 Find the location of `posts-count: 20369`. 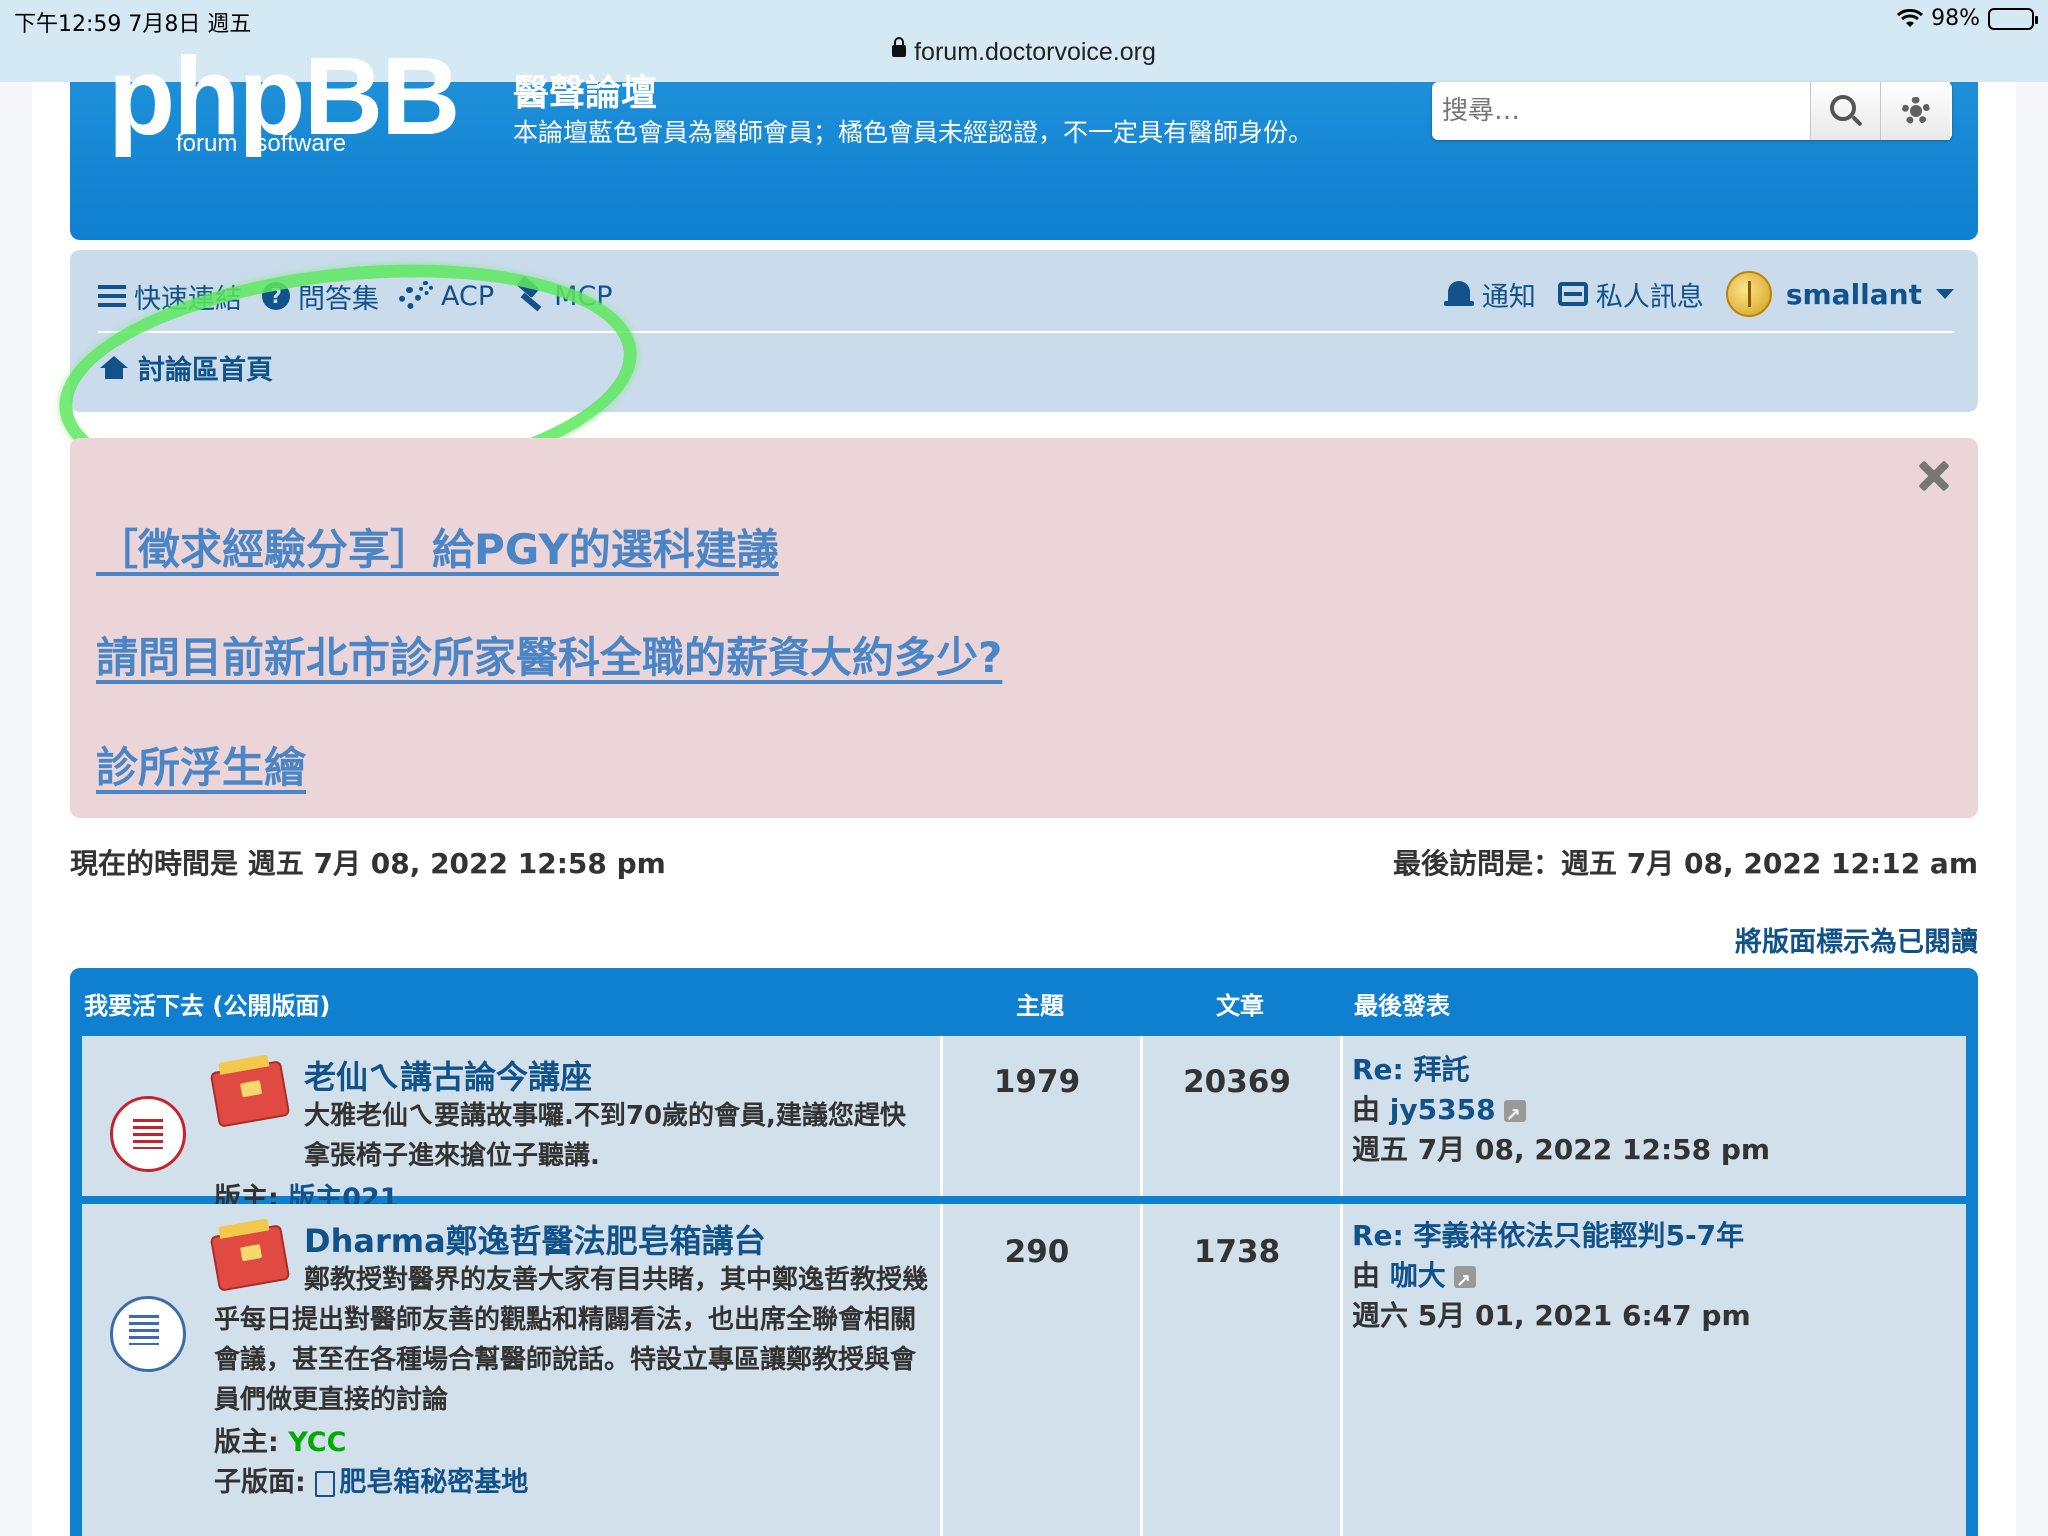

posts-count: 20369 is located at coordinates (1237, 1082).